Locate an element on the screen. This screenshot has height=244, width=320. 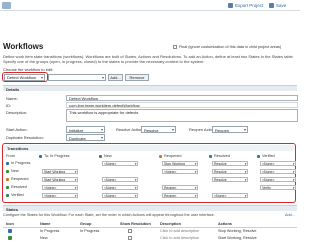
states-column-header: Group is located at coordinates (85, 224).